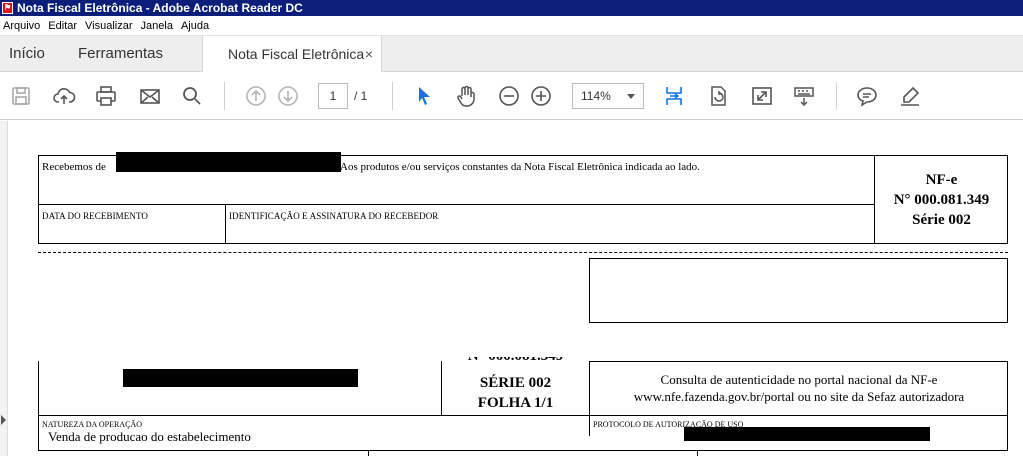  What do you see at coordinates (27, 54) in the screenshot?
I see `tab-inicio: Início` at bounding box center [27, 54].